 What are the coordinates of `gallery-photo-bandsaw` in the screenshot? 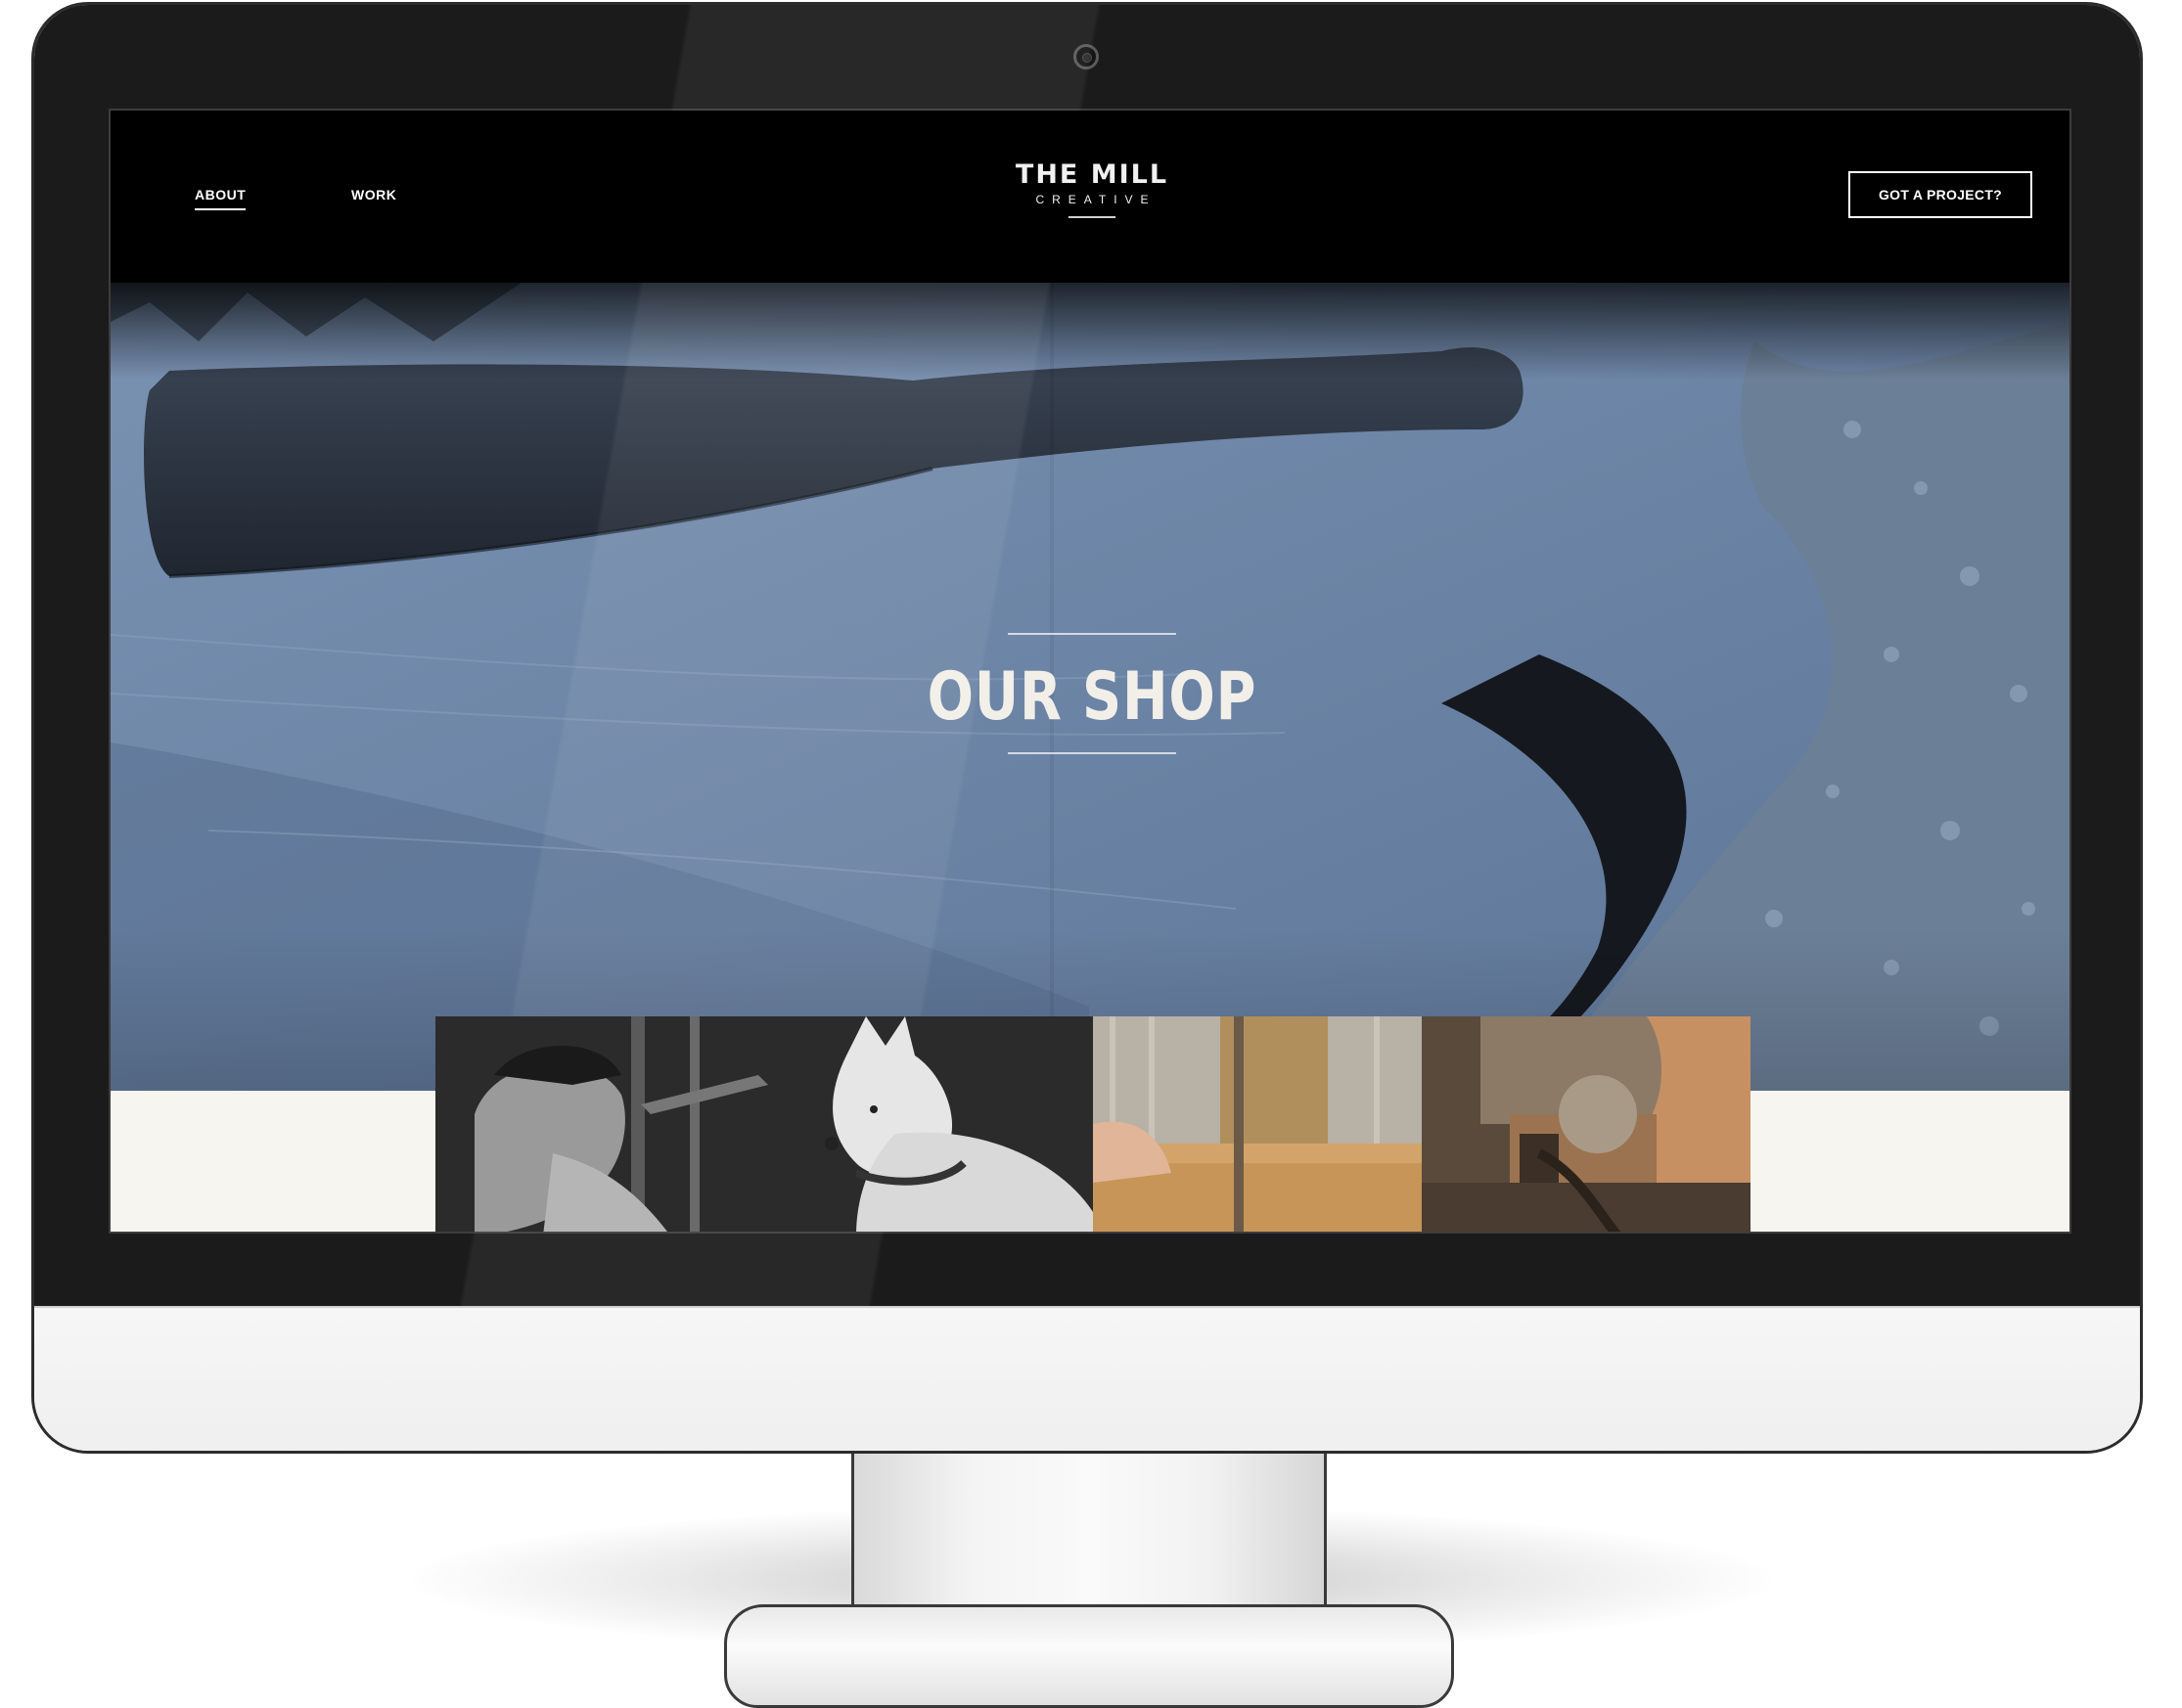 It's located at (1258, 1124).